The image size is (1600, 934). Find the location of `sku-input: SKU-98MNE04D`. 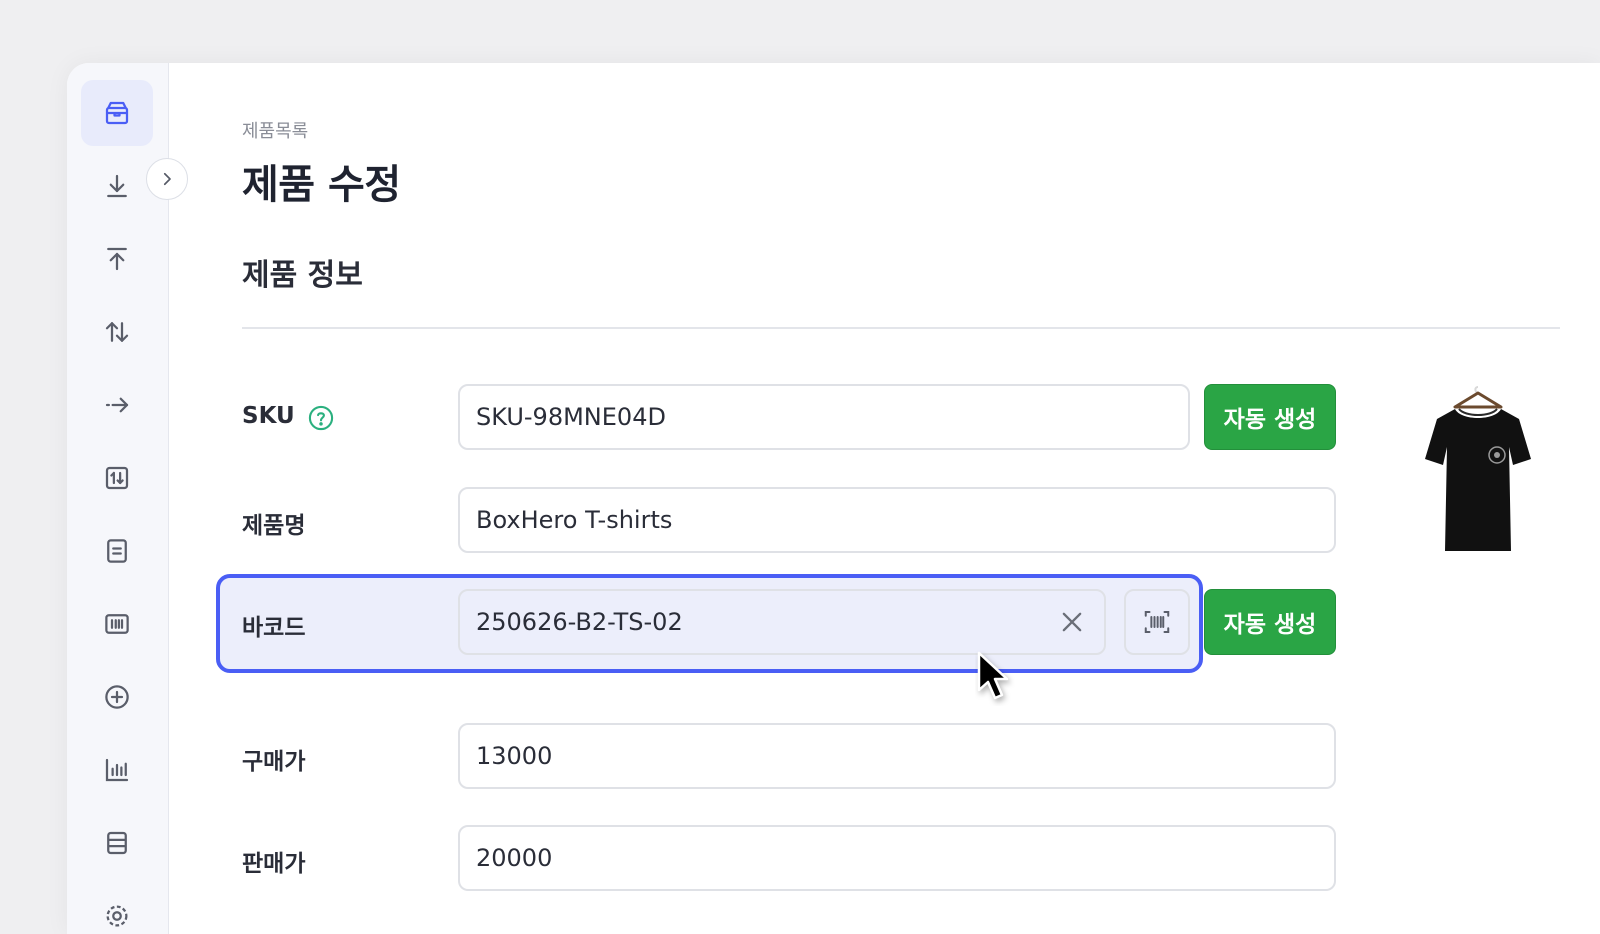

sku-input: SKU-98MNE04D is located at coordinates (824, 417).